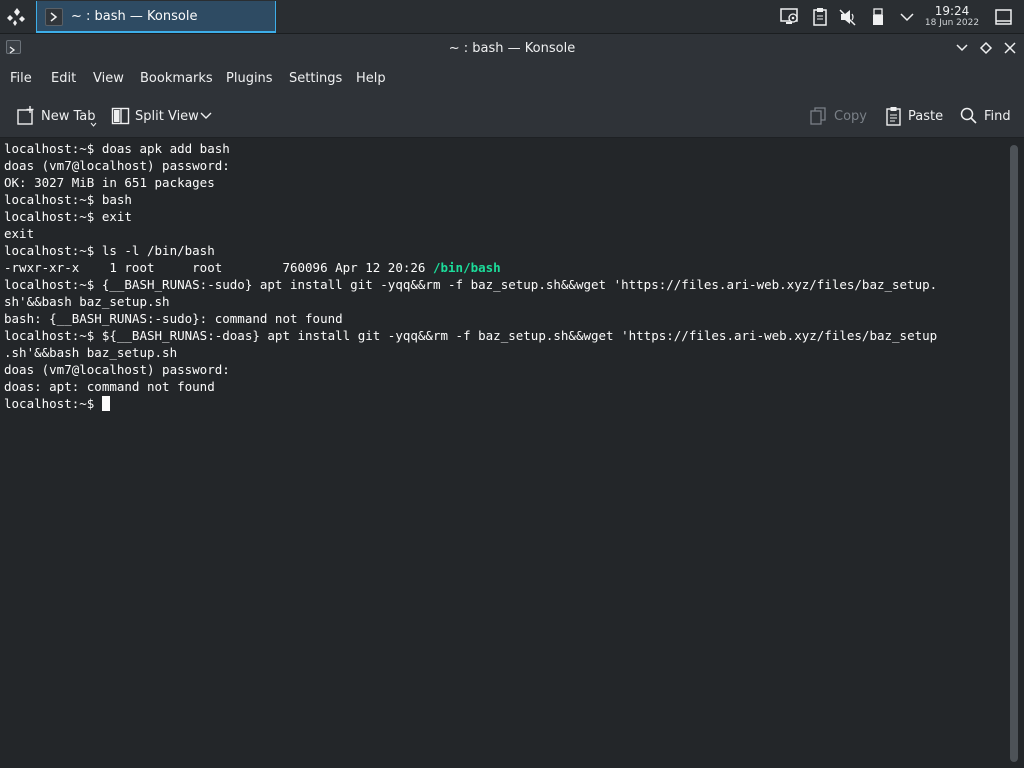 Image resolution: width=1024 pixels, height=768 pixels. Describe the element at coordinates (878, 17) in the screenshot. I see `usb-device-icon` at that location.